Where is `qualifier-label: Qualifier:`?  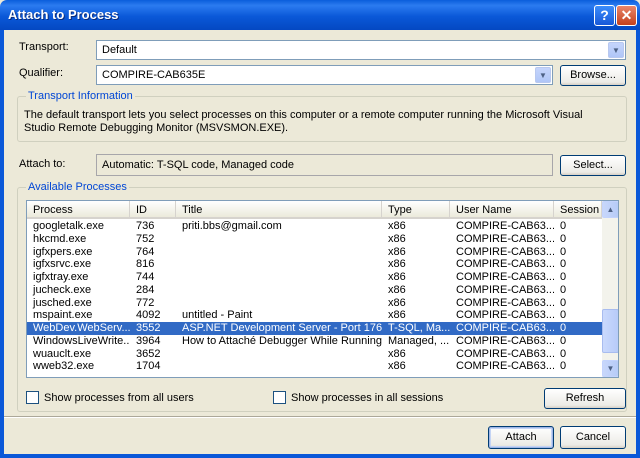
qualifier-label: Qualifier: is located at coordinates (41, 73).